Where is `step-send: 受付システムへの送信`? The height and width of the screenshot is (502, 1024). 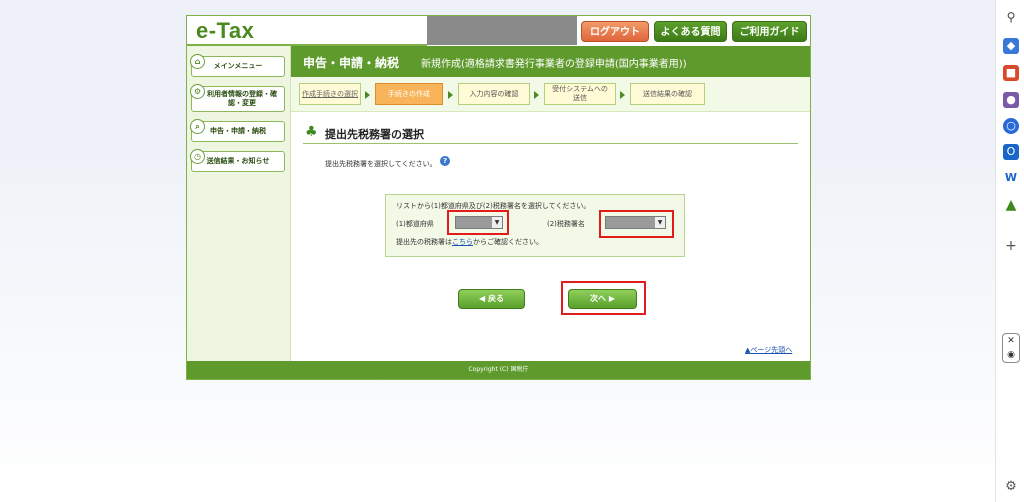 step-send: 受付システムへの送信 is located at coordinates (580, 94).